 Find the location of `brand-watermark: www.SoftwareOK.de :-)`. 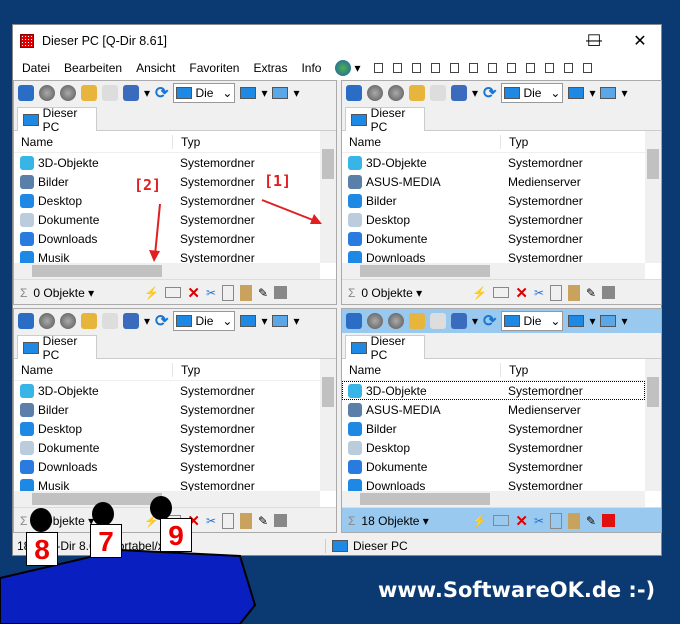

brand-watermark: www.SoftwareOK.de :-) is located at coordinates (517, 590).